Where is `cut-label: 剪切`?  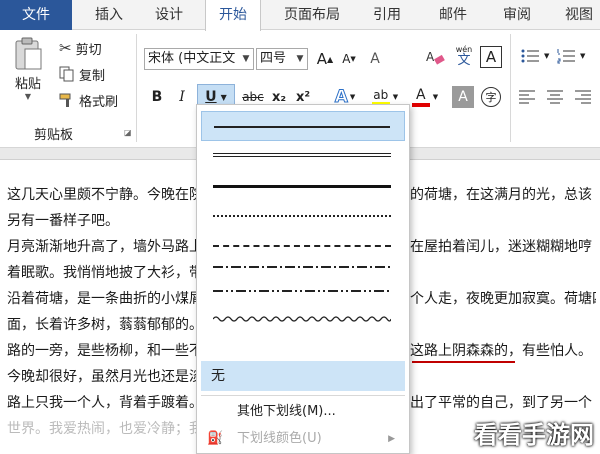 cut-label: 剪切 is located at coordinates (88, 50).